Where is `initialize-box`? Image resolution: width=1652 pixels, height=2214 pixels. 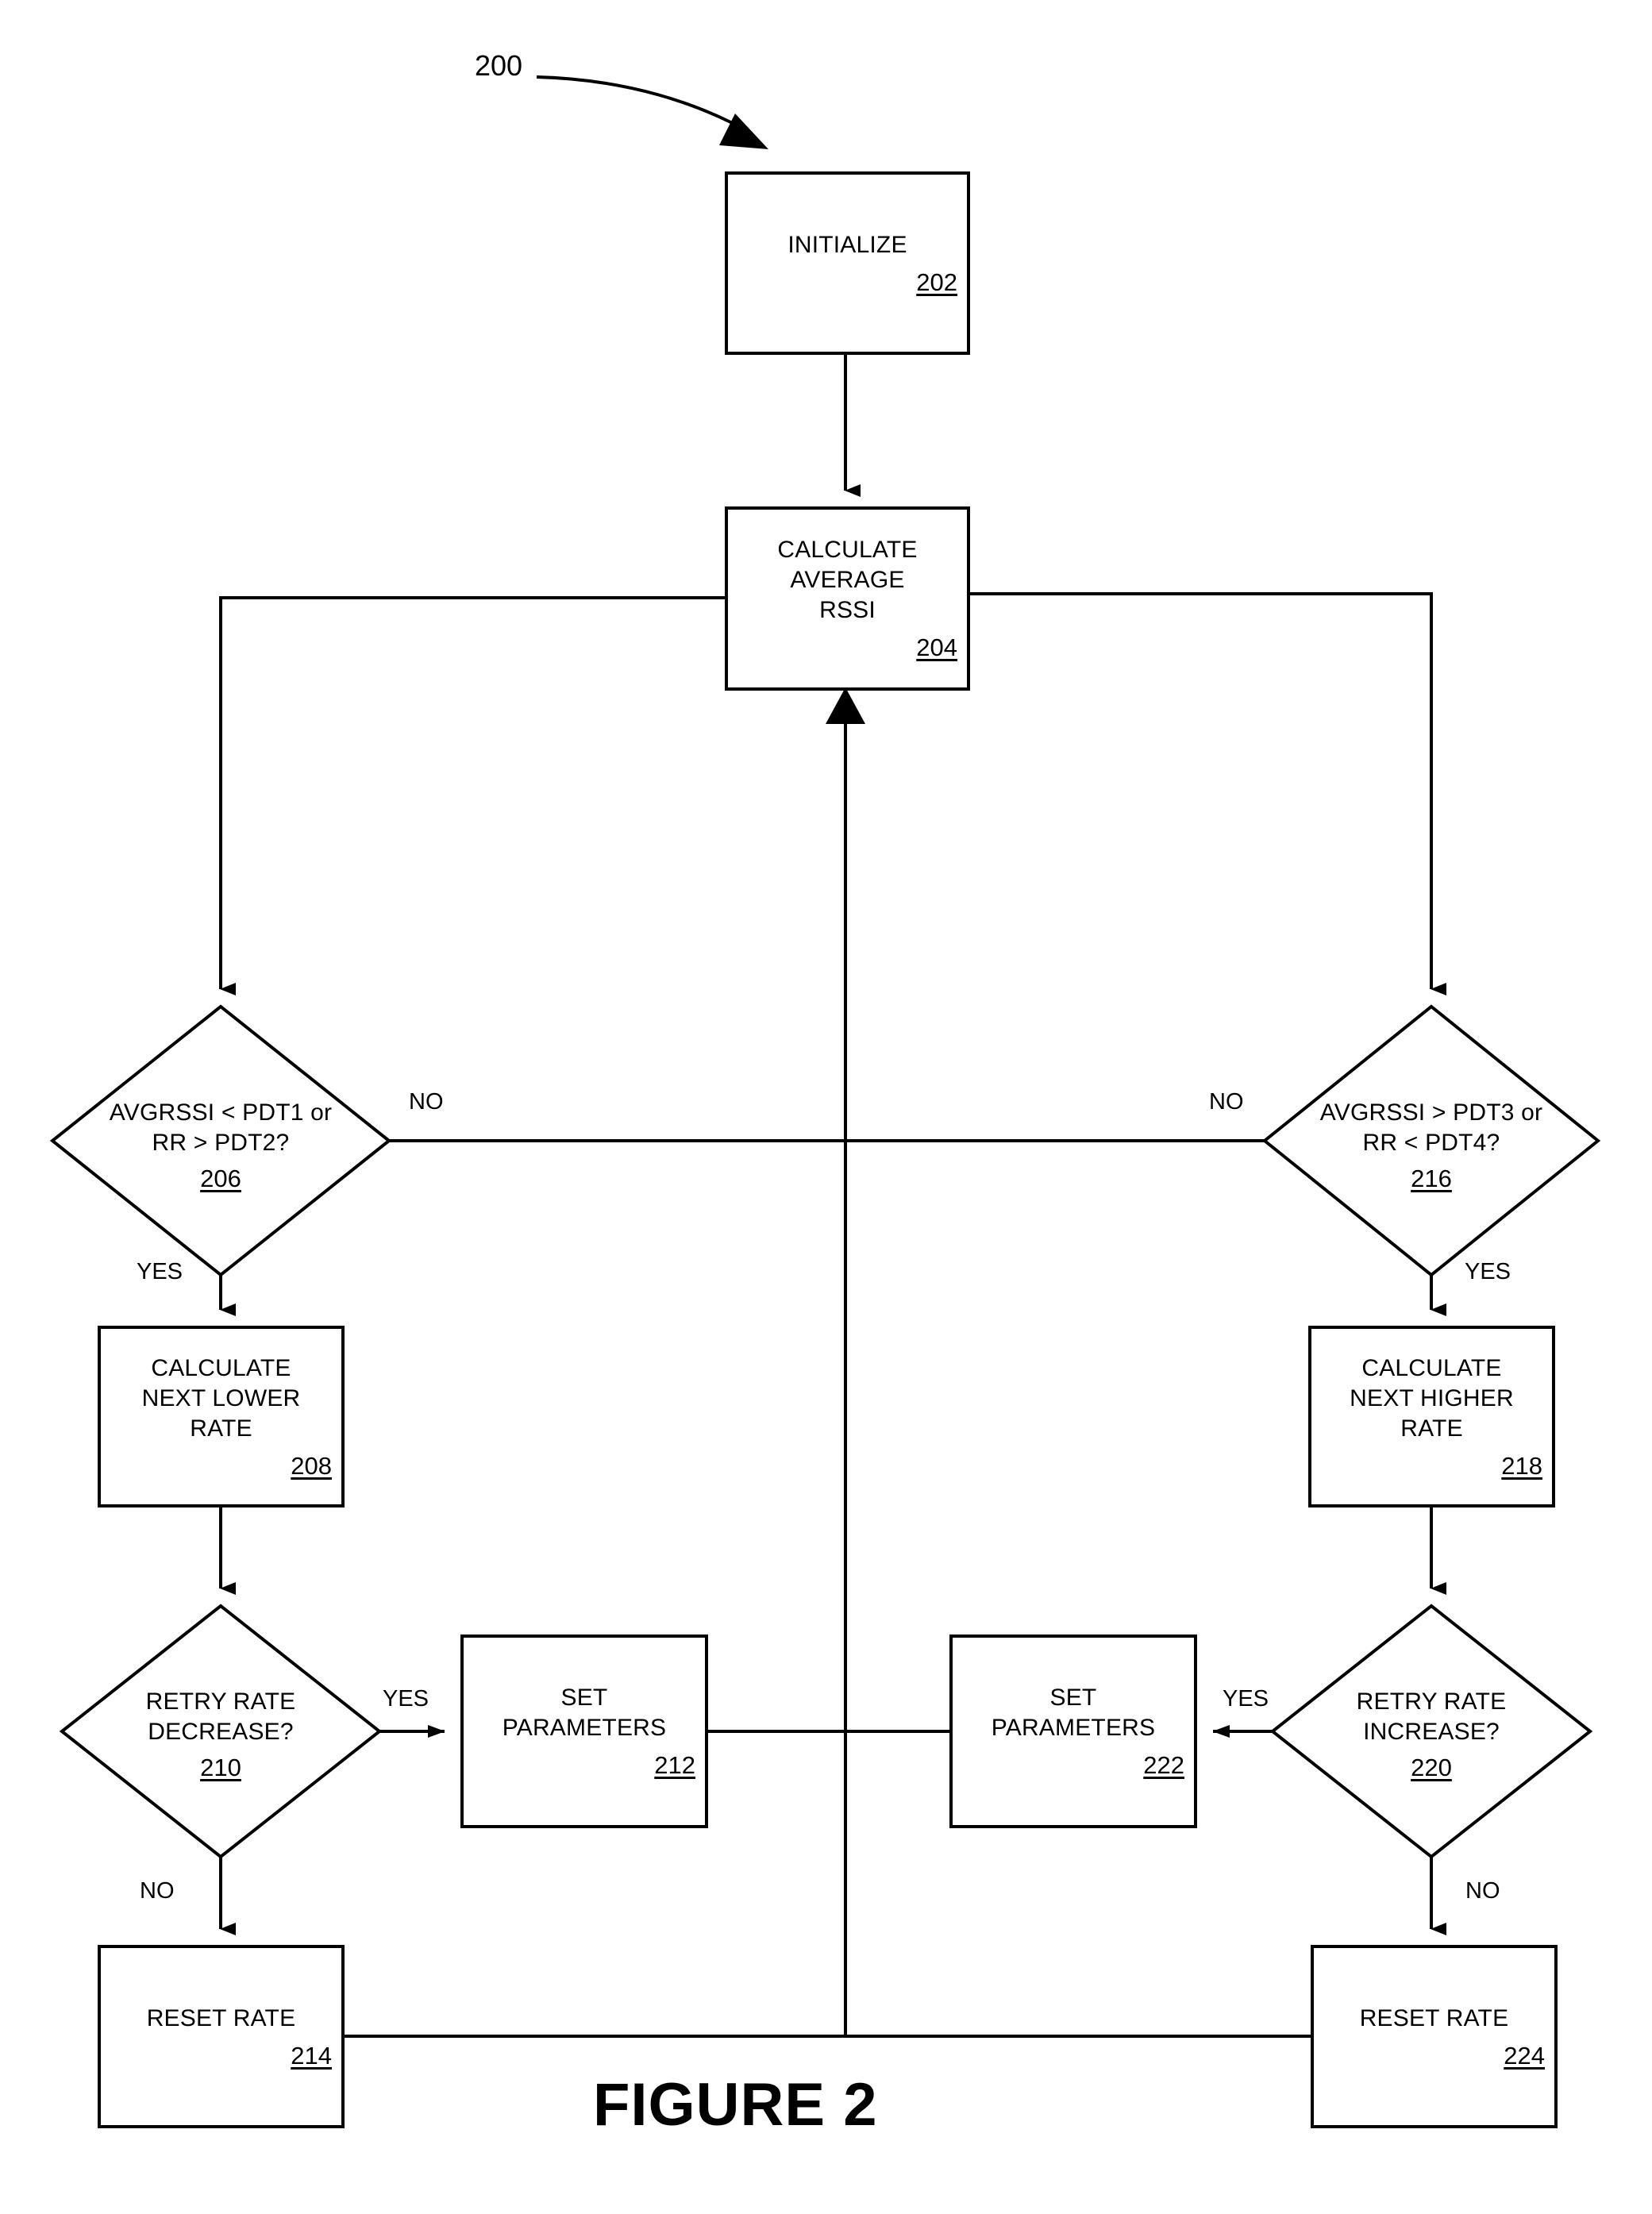
initialize-box is located at coordinates (848, 263).